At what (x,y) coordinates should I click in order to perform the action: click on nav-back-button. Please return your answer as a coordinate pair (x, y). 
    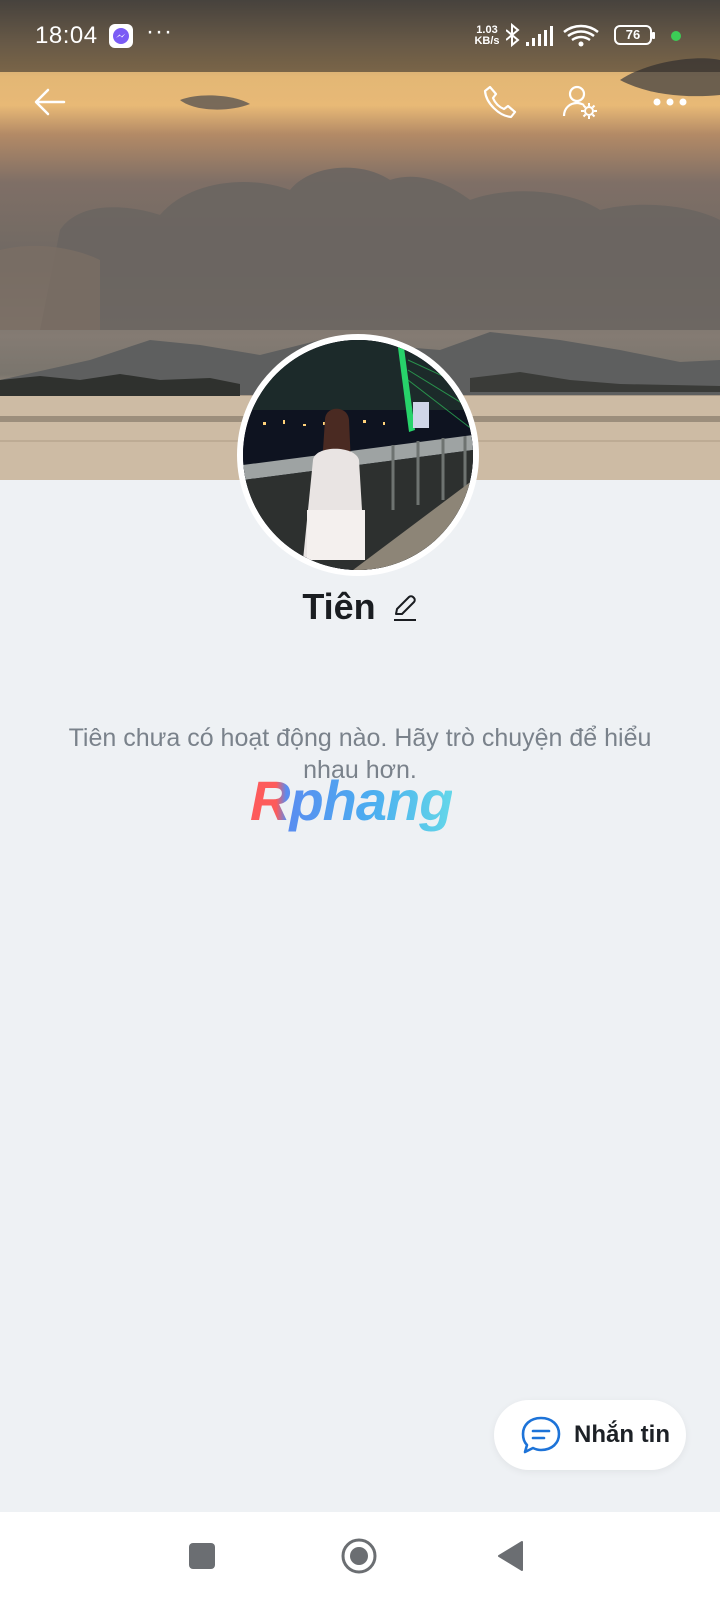
    Looking at the image, I should click on (510, 1556).